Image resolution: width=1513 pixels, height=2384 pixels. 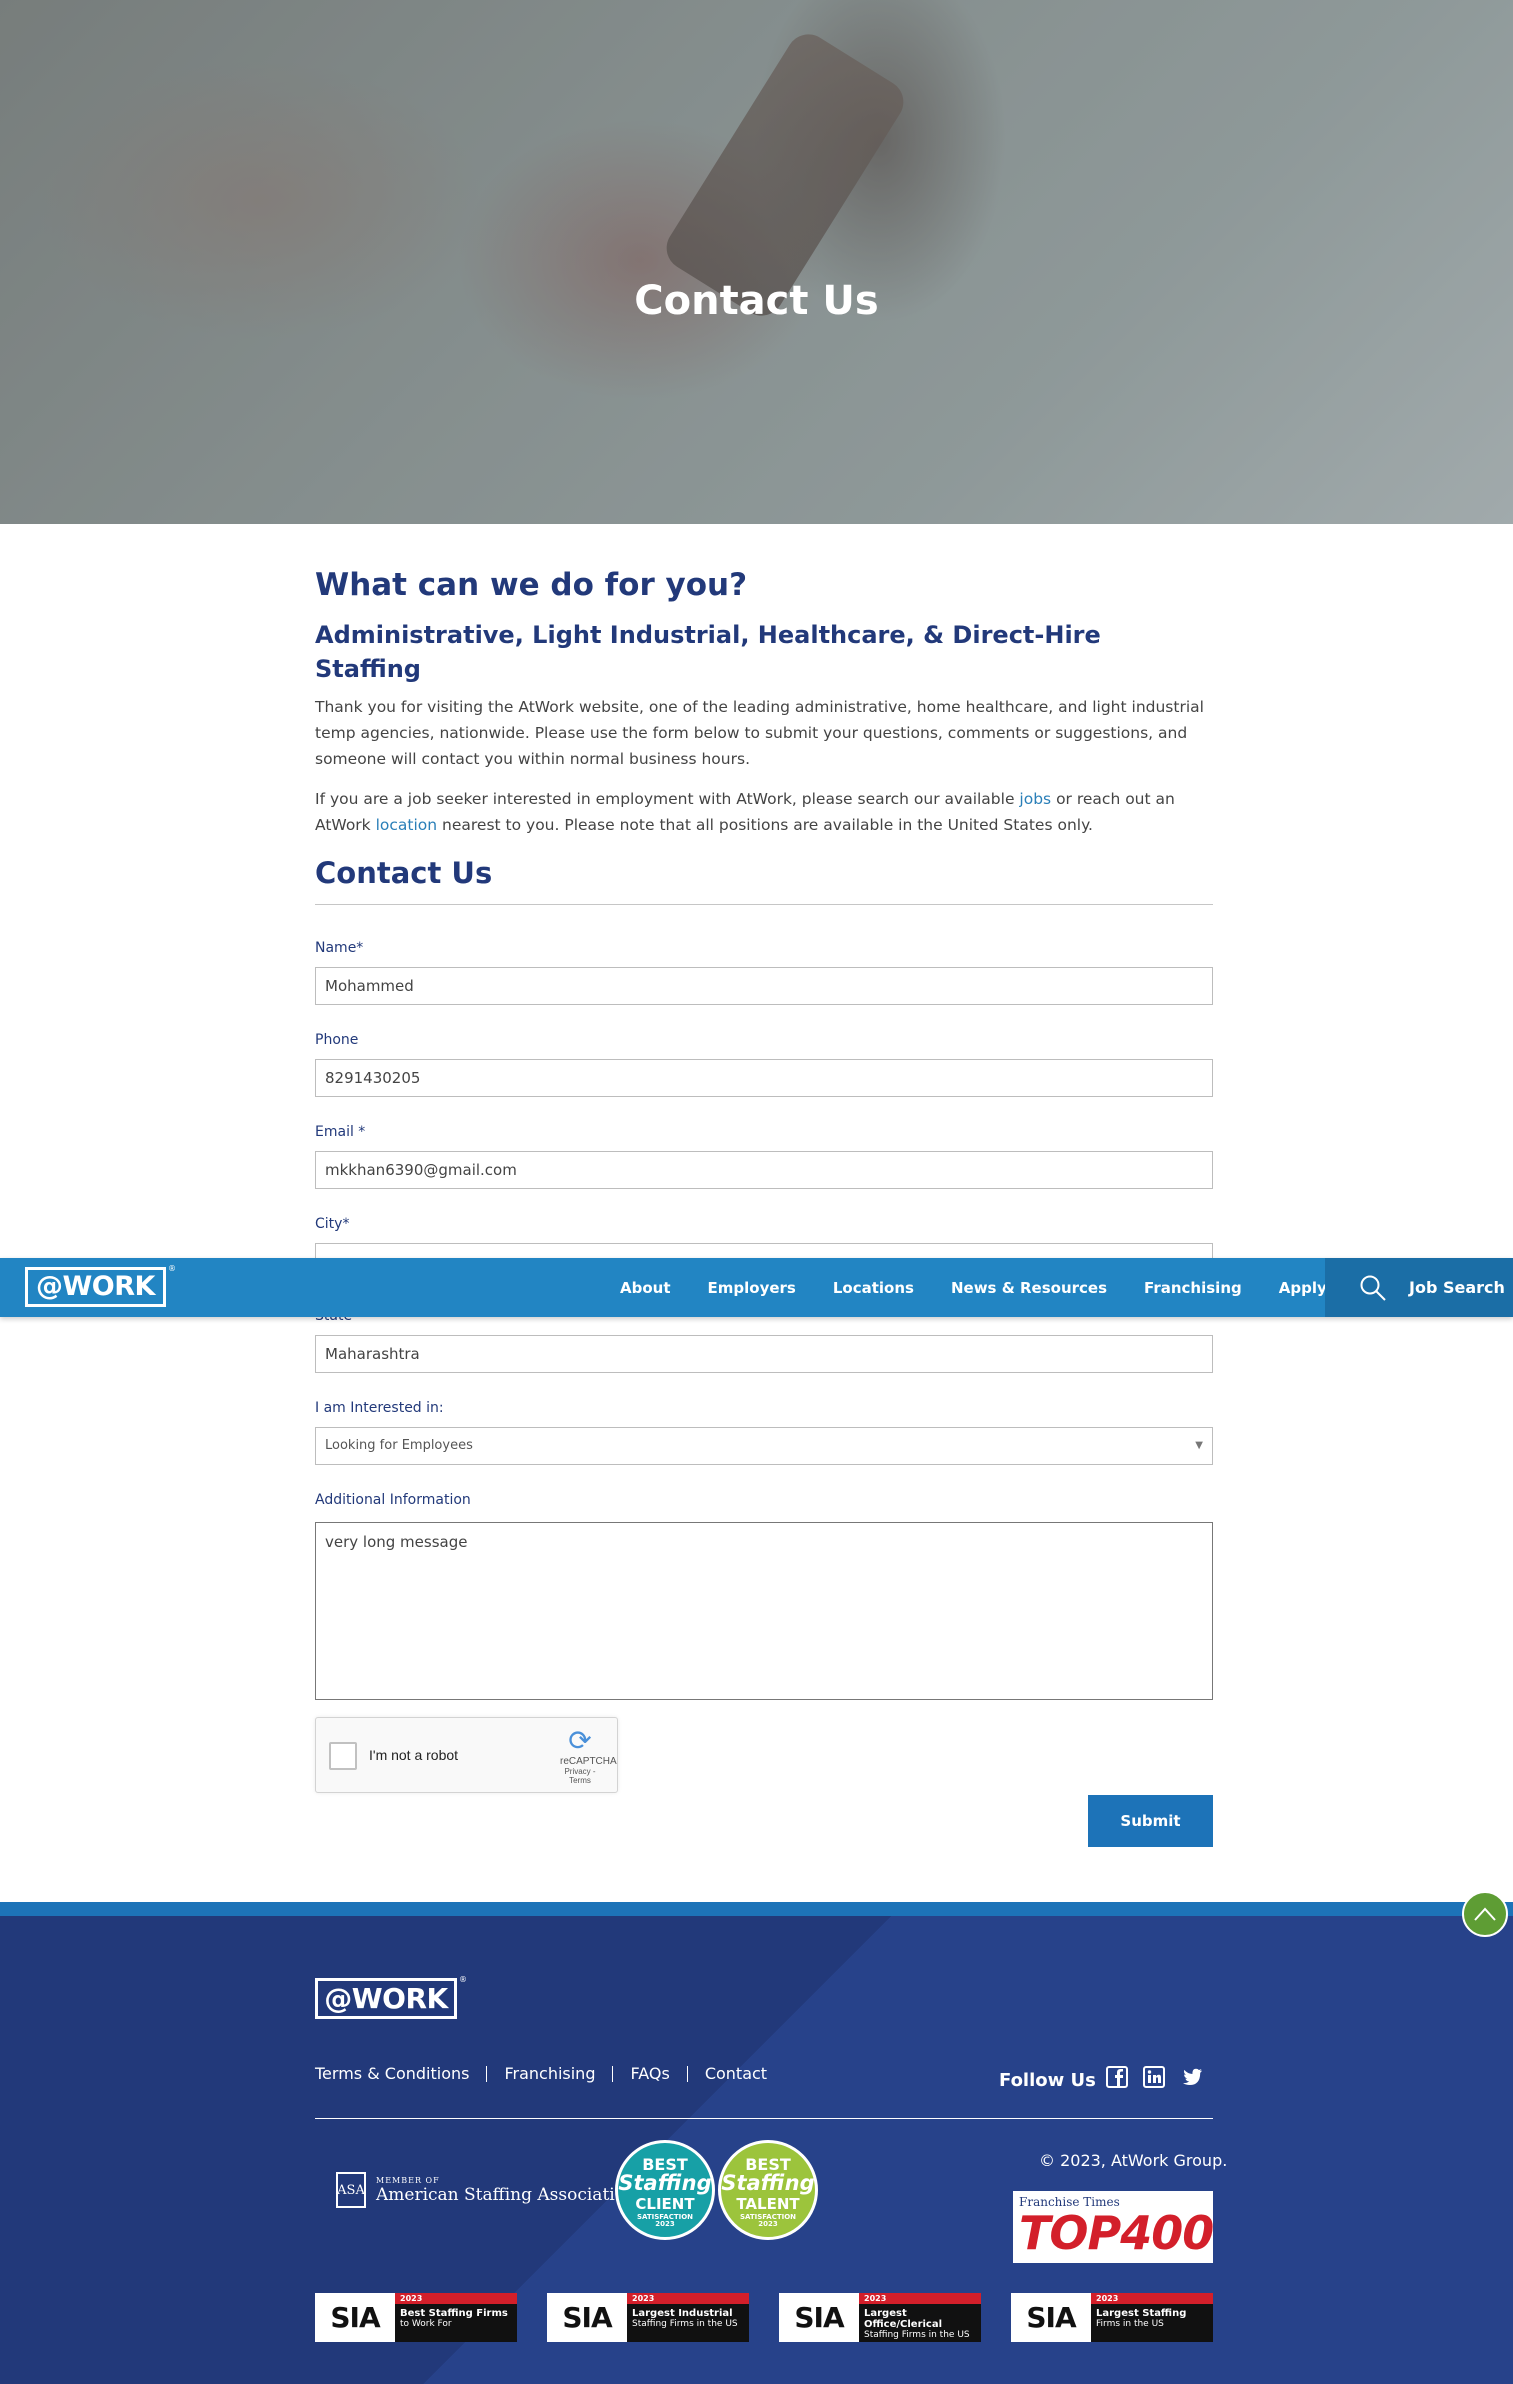 What do you see at coordinates (756, 301) in the screenshot?
I see `page-title: Contact Us` at bounding box center [756, 301].